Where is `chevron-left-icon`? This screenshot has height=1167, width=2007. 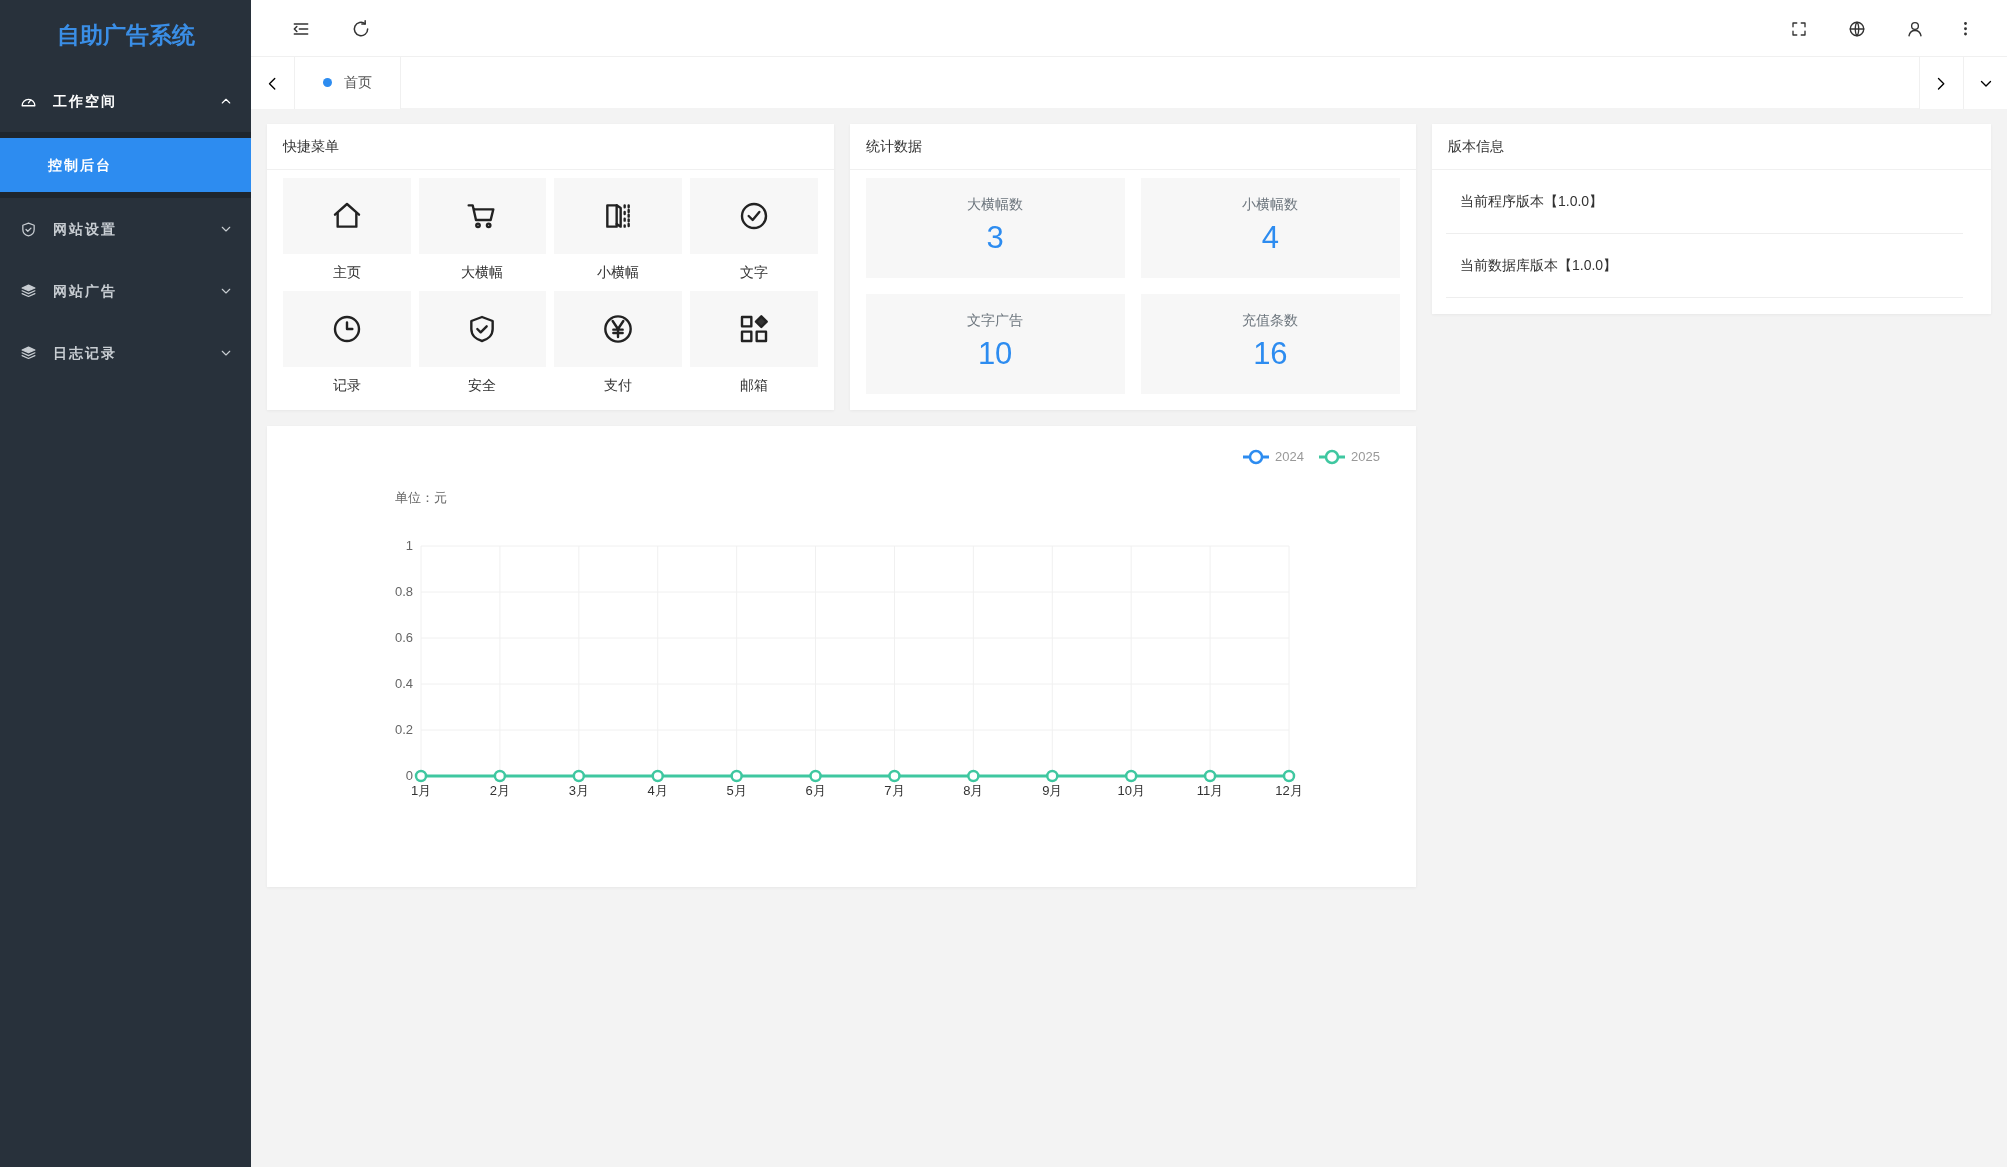
chevron-left-icon is located at coordinates (272, 83).